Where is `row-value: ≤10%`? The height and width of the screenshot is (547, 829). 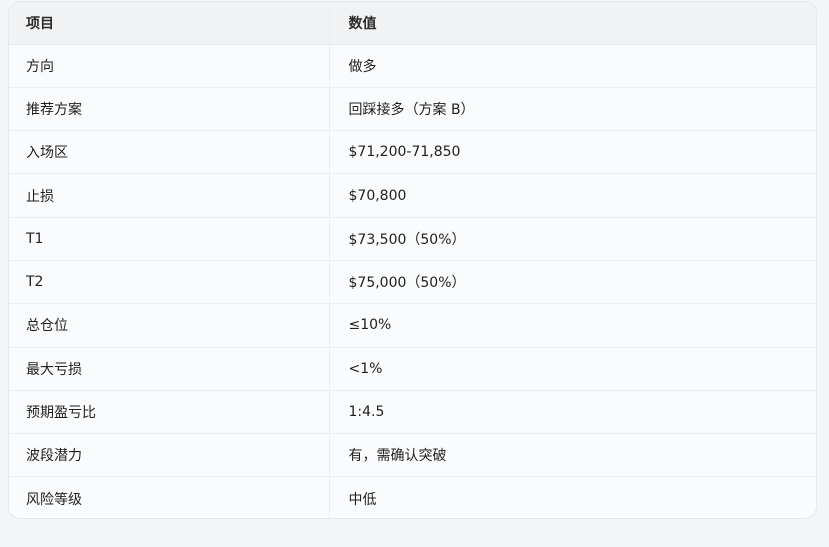
row-value: ≤10% is located at coordinates (572, 325).